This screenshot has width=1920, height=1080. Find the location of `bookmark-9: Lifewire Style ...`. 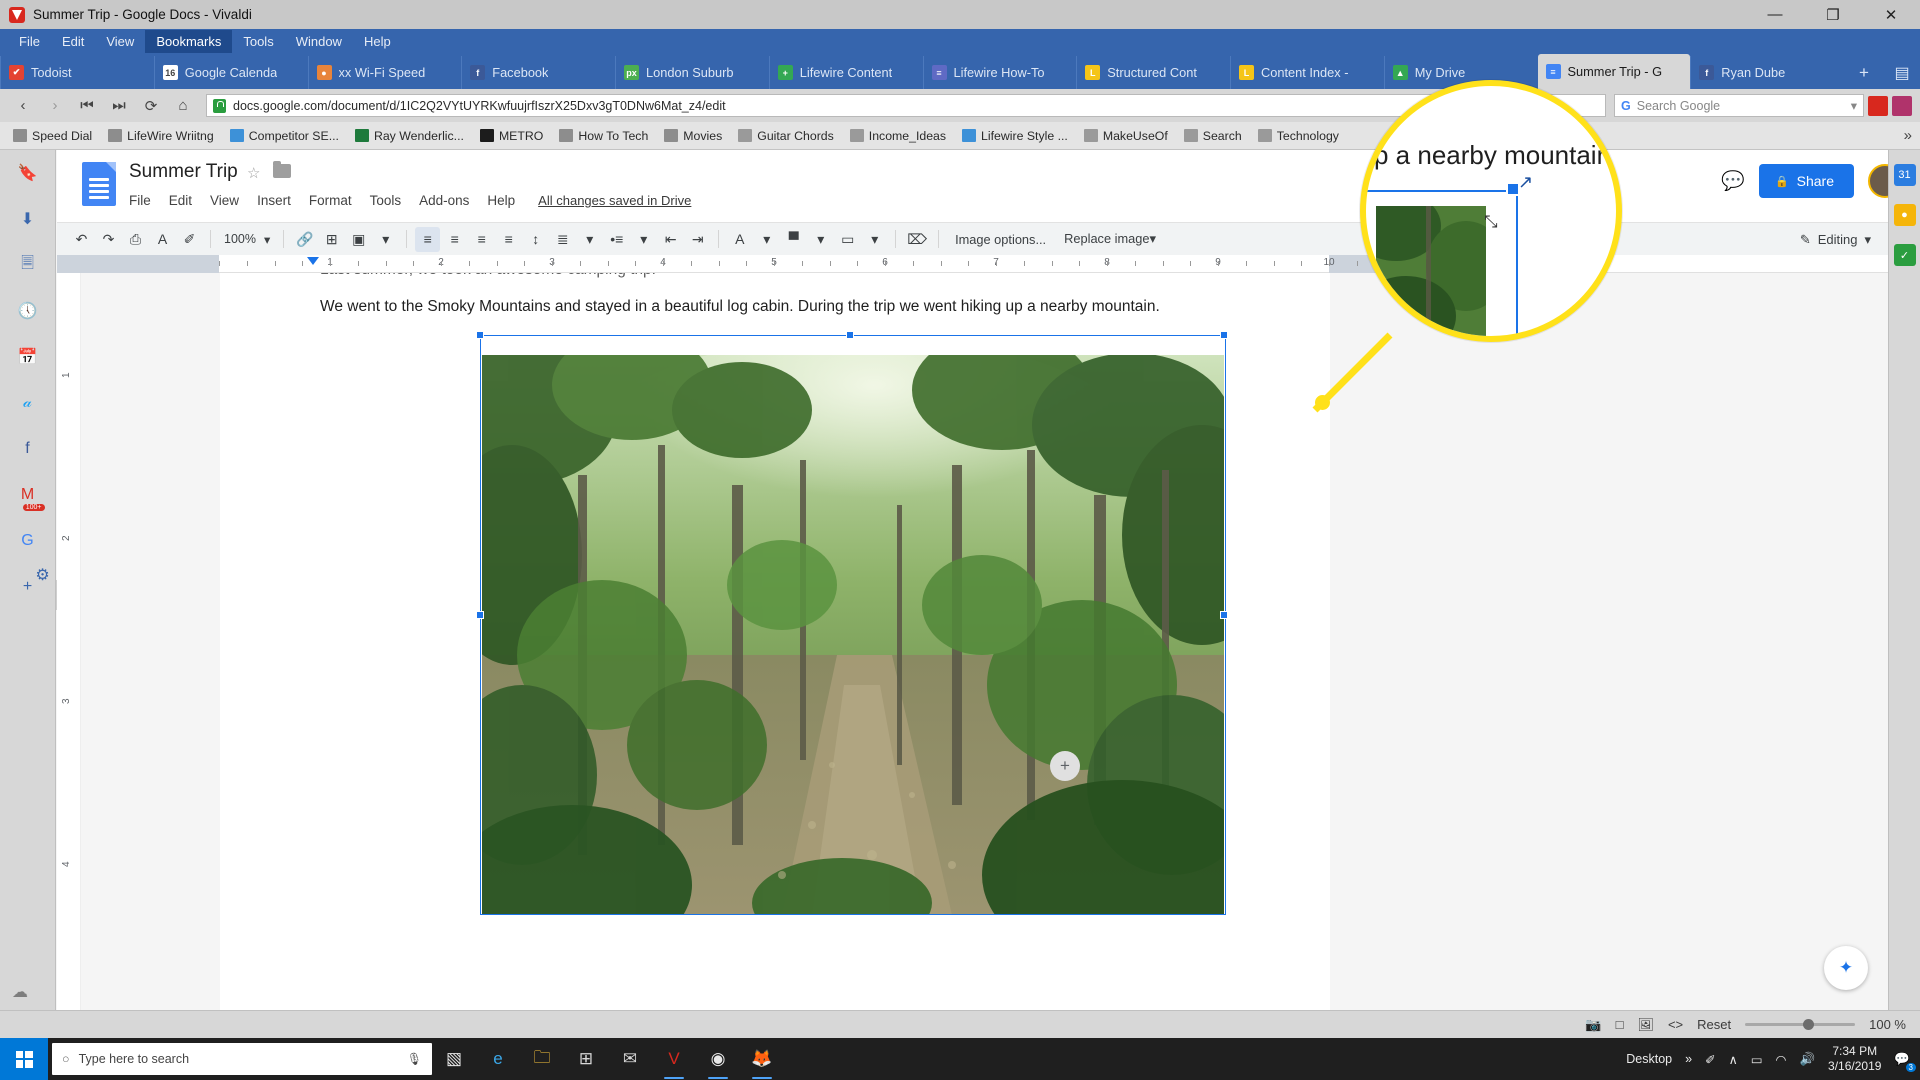

bookmark-9: Lifewire Style ... is located at coordinates (1015, 136).